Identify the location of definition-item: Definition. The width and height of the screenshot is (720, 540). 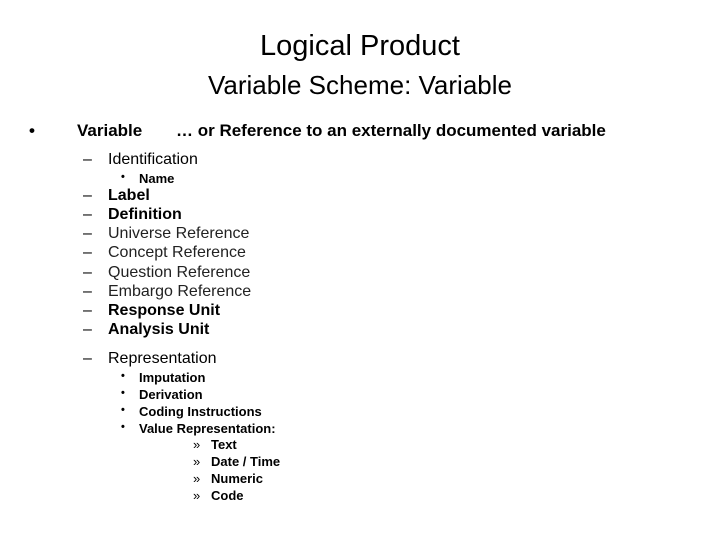
(145, 214).